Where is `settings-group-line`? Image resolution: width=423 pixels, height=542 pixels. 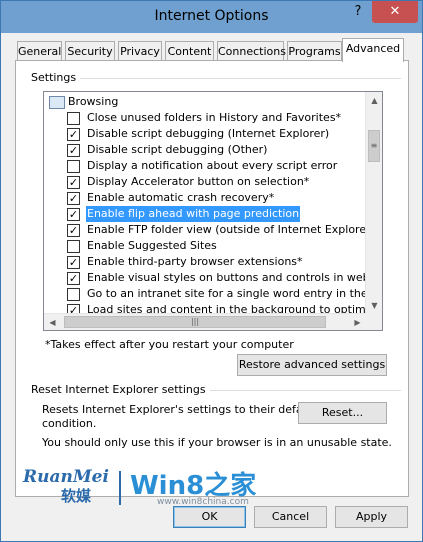
settings-group-line is located at coordinates (236, 78).